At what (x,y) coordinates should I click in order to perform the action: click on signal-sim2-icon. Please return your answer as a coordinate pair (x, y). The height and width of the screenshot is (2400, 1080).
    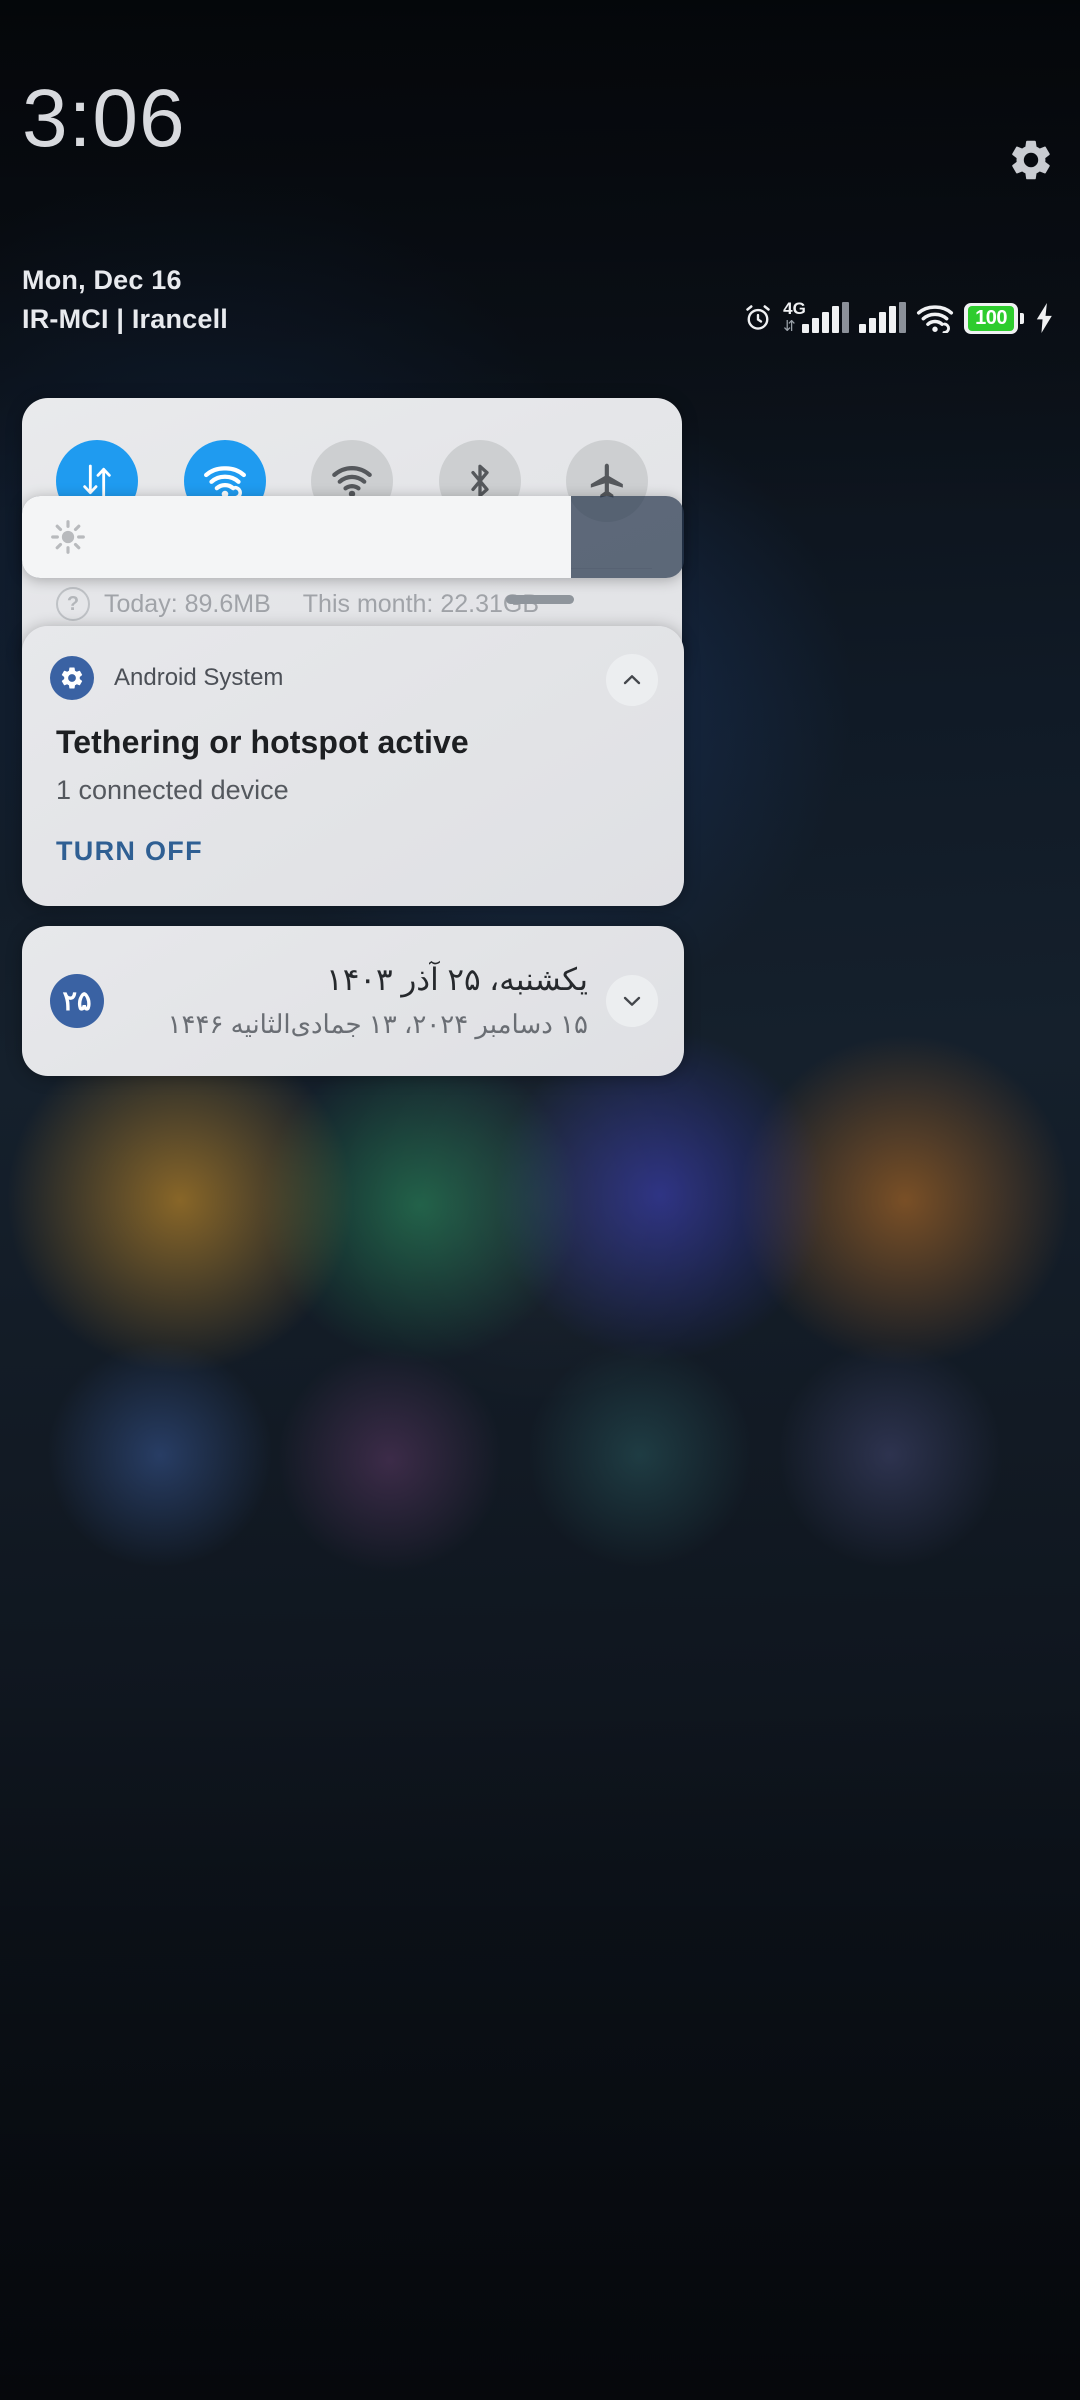
    Looking at the image, I should click on (883, 317).